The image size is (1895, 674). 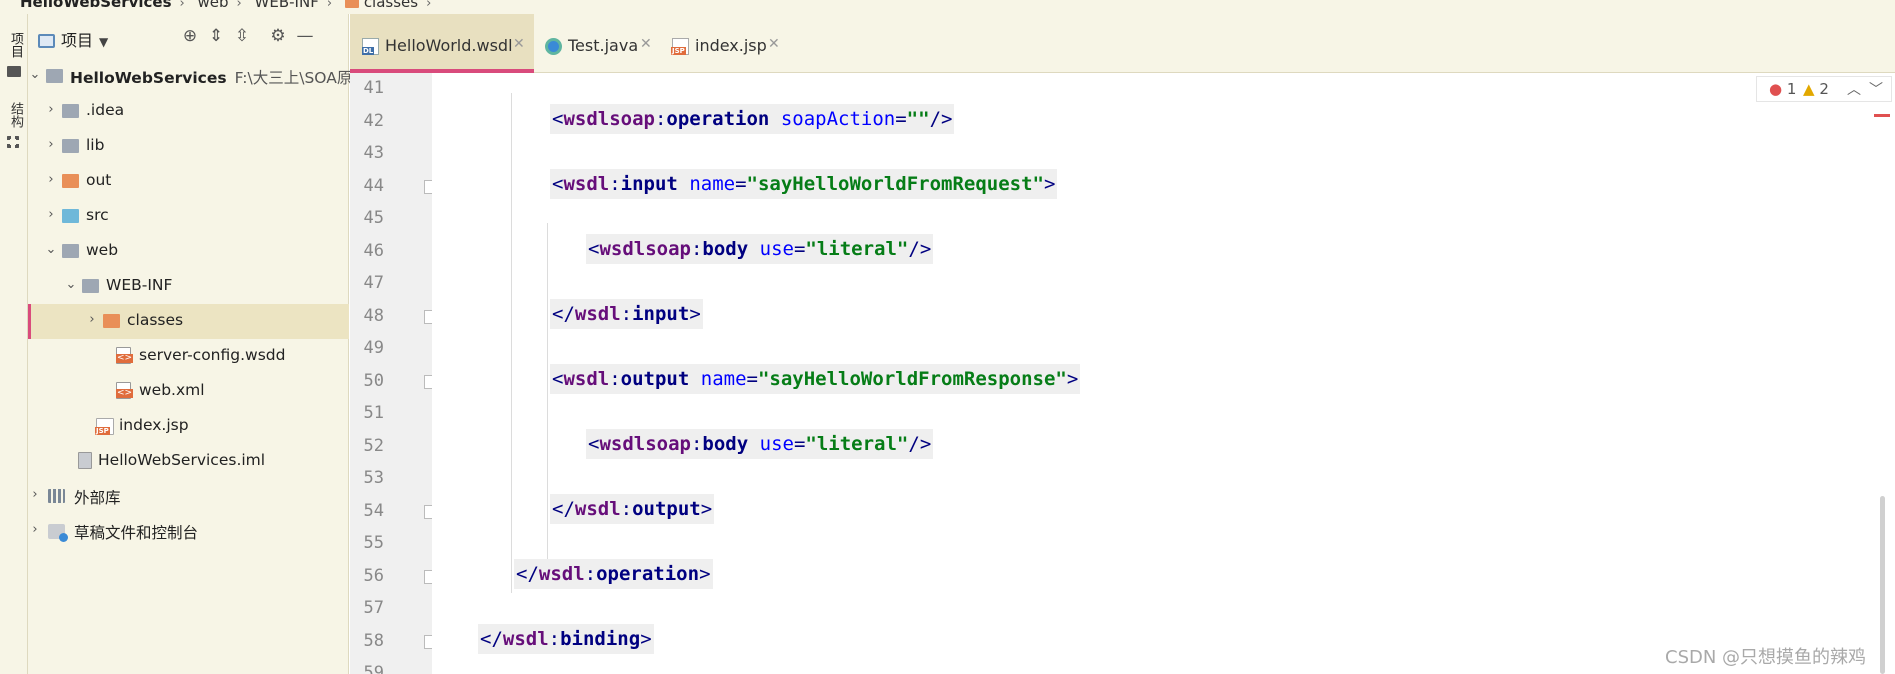 I want to click on tree-item-classes: › classes, so click(x=188, y=321).